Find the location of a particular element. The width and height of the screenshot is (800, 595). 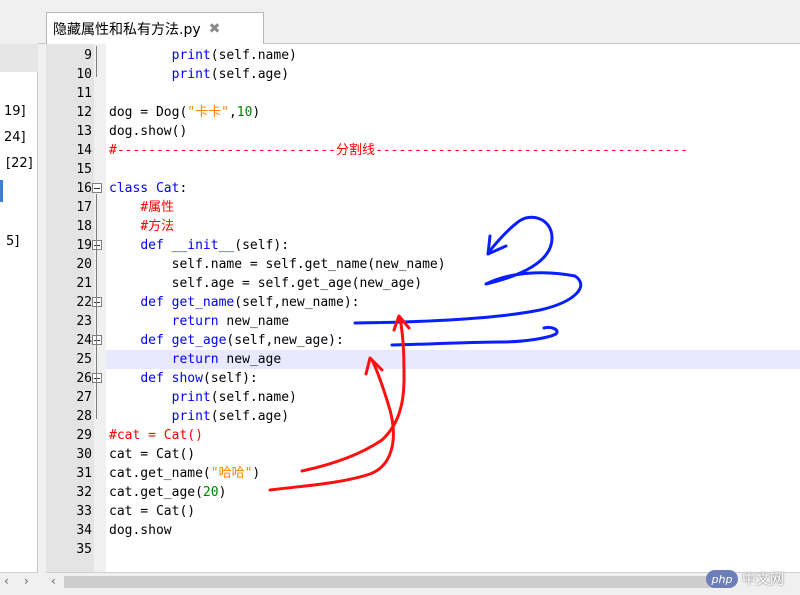

panel-header is located at coordinates (19, 22).